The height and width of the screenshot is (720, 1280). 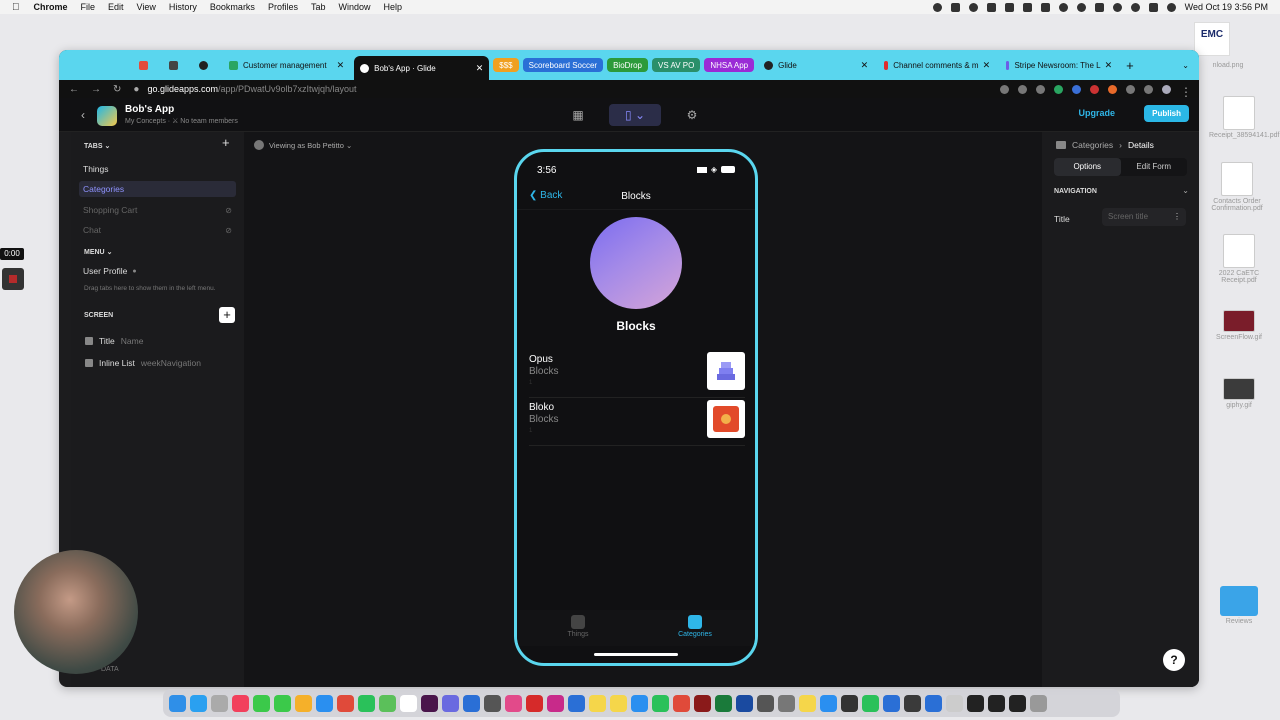 What do you see at coordinates (392, 7) in the screenshot?
I see `menu-help: Help` at bounding box center [392, 7].